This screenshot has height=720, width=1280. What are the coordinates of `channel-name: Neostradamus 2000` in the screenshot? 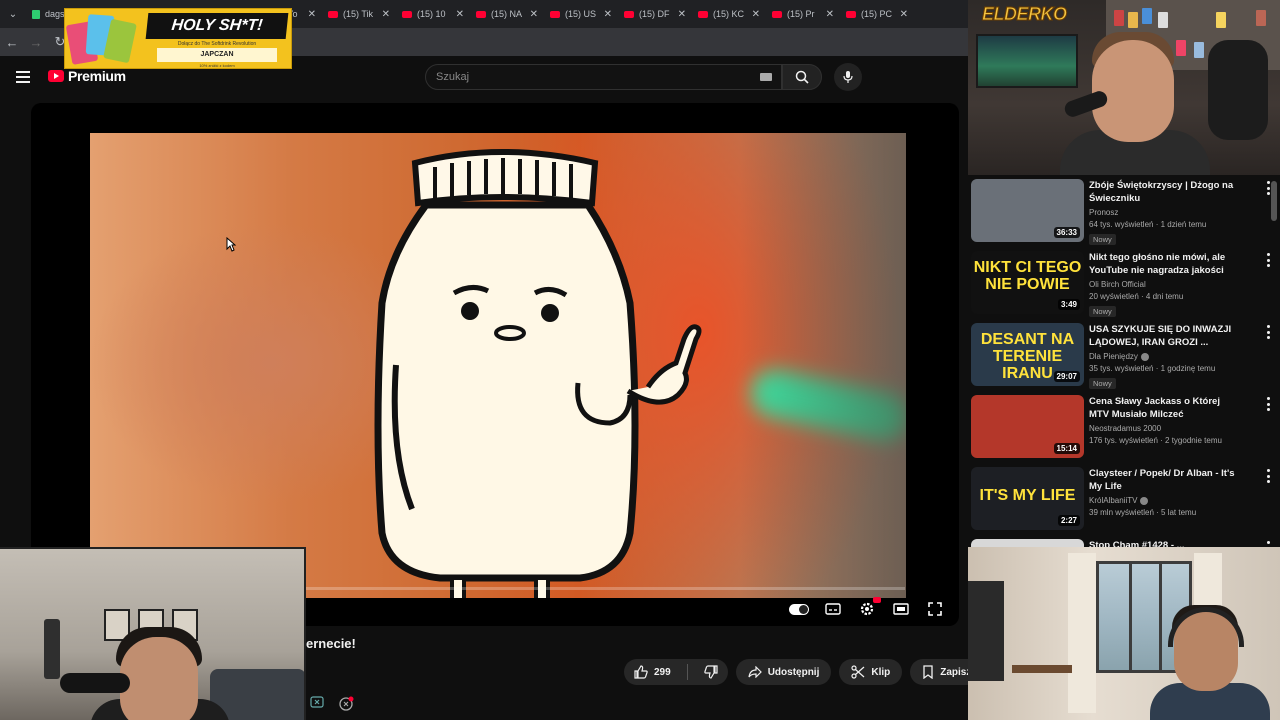 It's located at (1125, 428).